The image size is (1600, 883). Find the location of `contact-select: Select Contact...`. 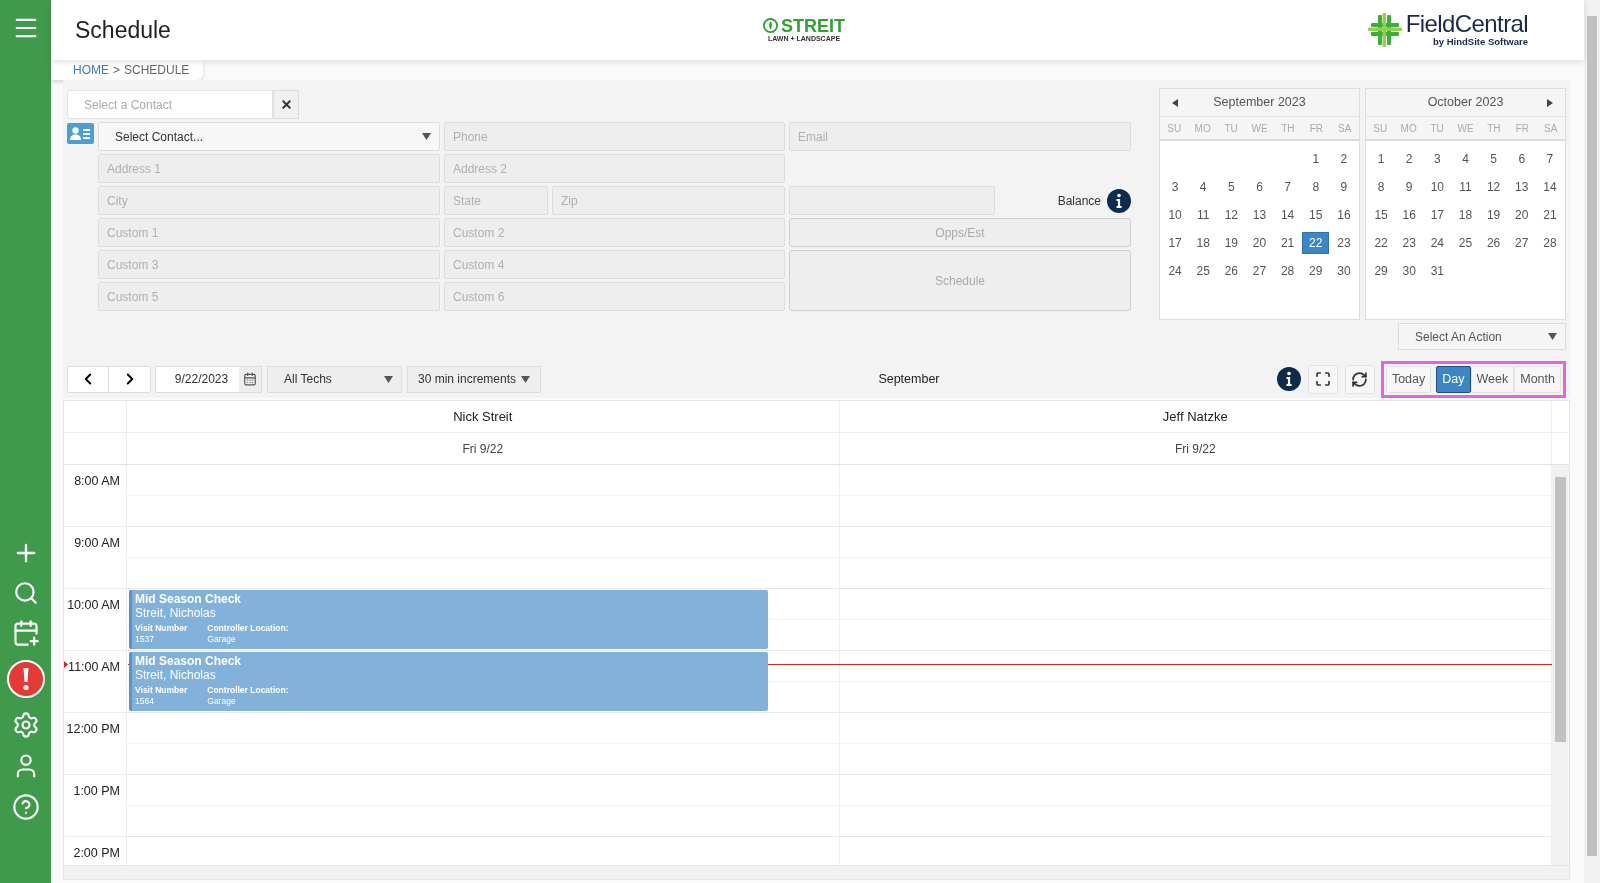

contact-select: Select Contact... is located at coordinates (269, 136).